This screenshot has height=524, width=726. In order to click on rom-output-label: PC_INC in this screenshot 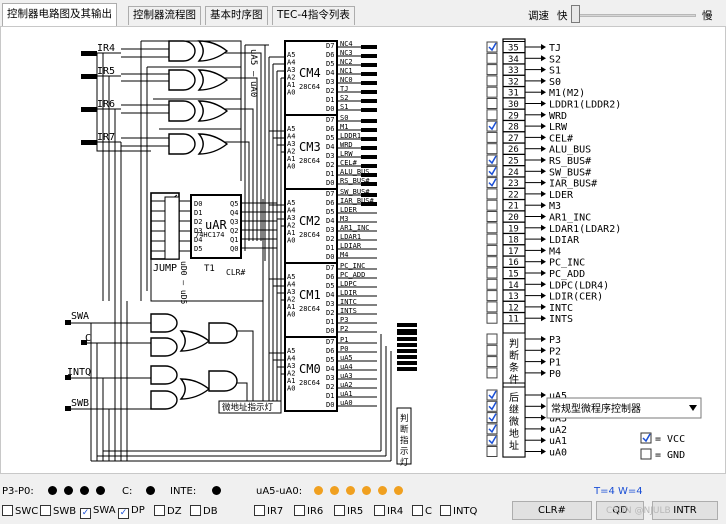, I will do `click(352, 266)`.